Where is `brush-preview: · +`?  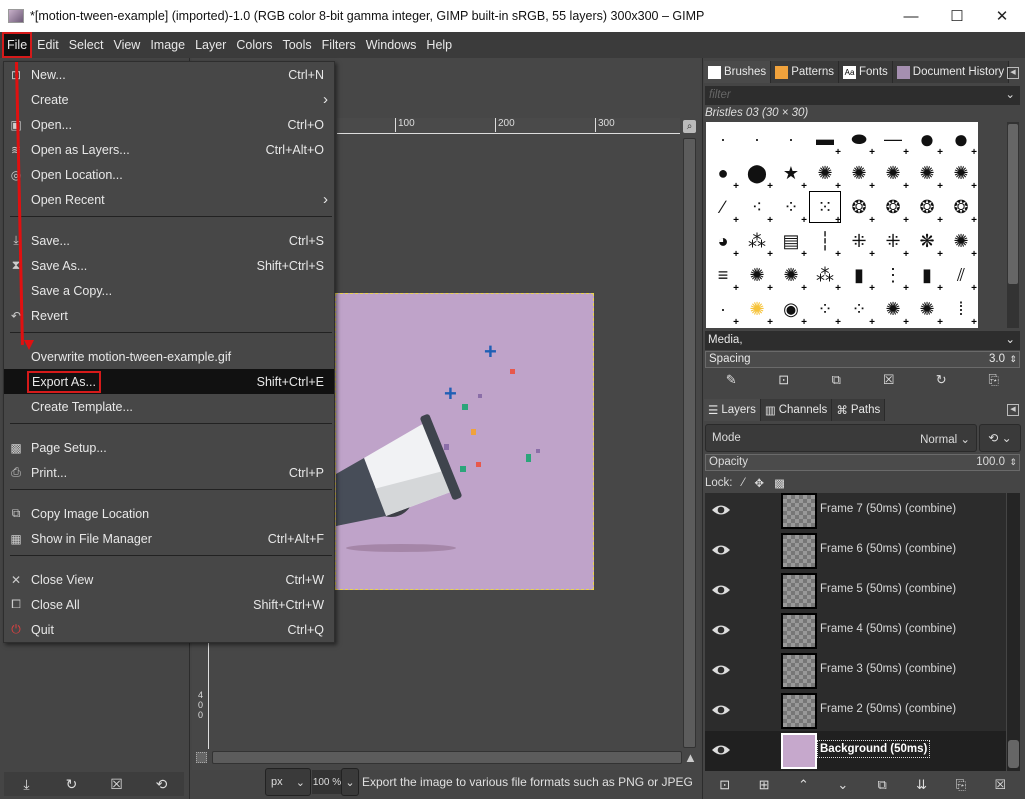 brush-preview: · + is located at coordinates (723, 310).